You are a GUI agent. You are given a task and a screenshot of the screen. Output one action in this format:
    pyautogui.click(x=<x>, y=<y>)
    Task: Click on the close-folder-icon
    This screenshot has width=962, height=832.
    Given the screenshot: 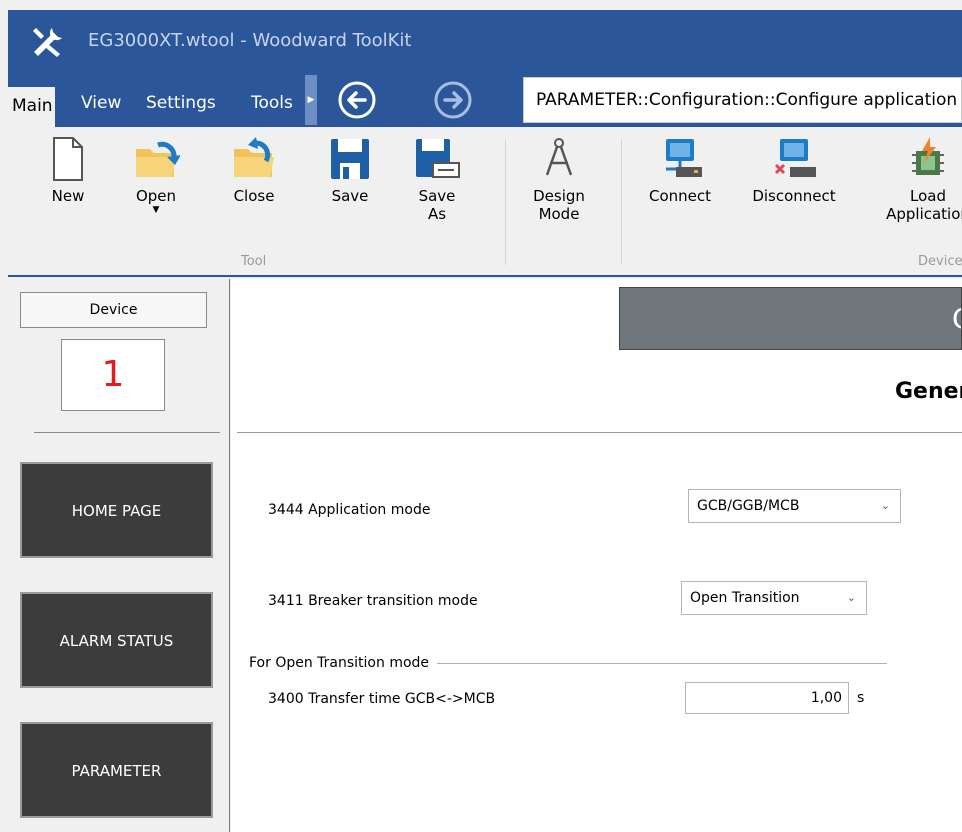 What is the action you would take?
    pyautogui.click(x=254, y=157)
    